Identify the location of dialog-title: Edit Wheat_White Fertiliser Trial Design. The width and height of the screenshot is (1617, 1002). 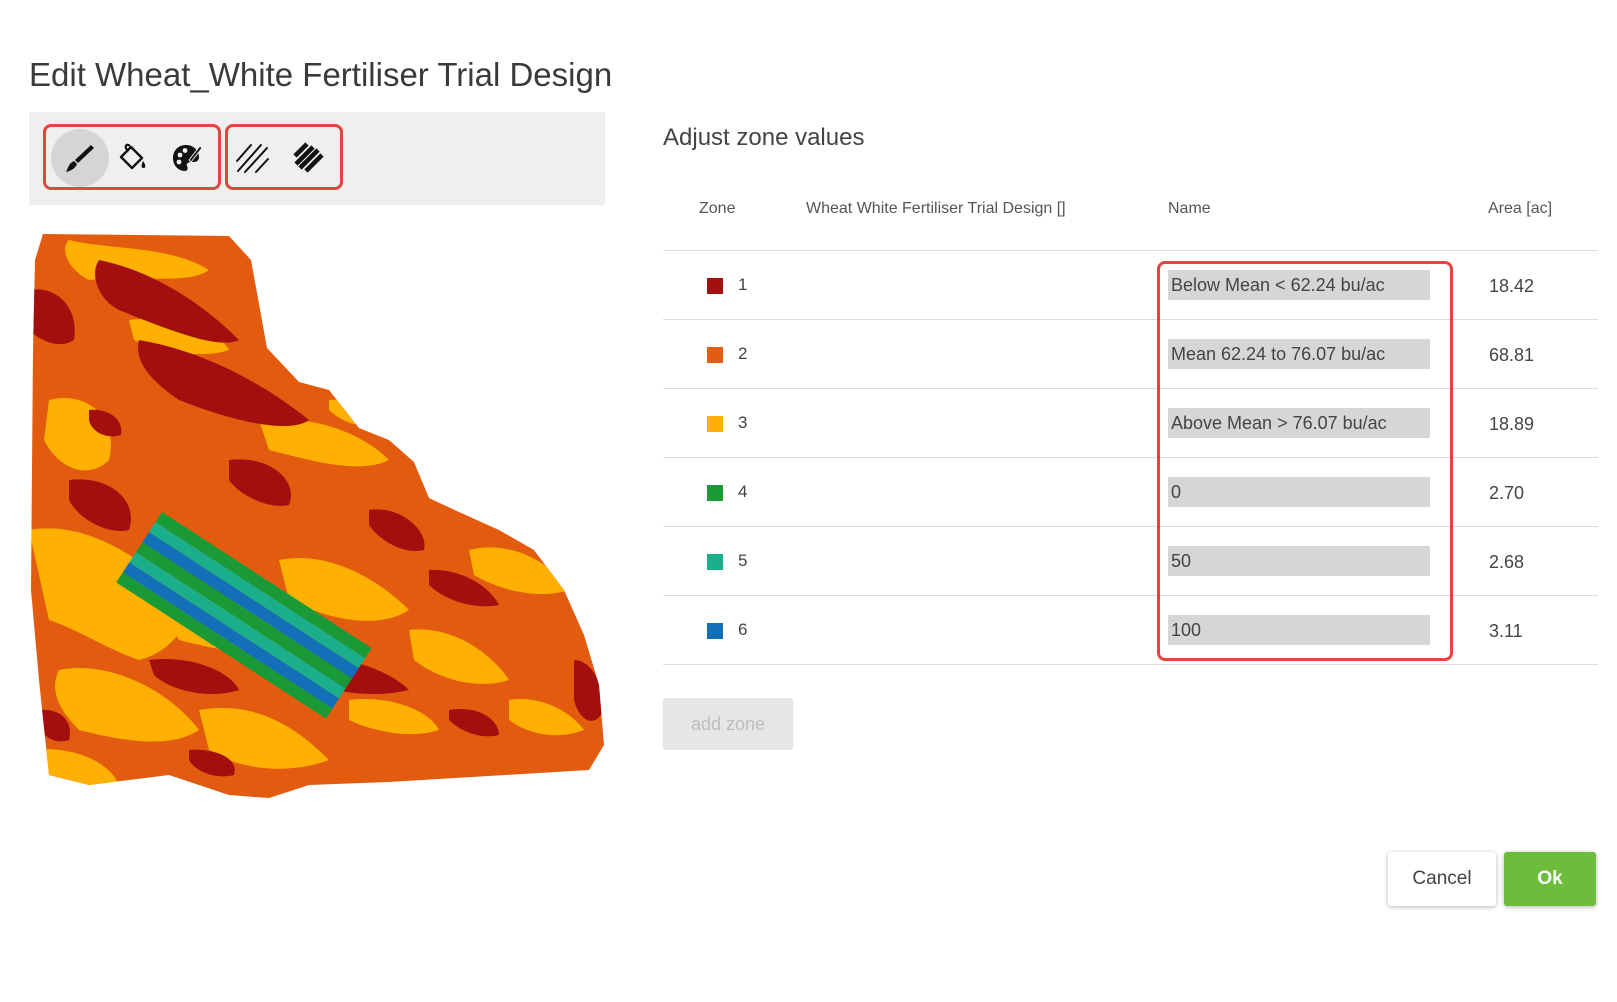
(321, 74).